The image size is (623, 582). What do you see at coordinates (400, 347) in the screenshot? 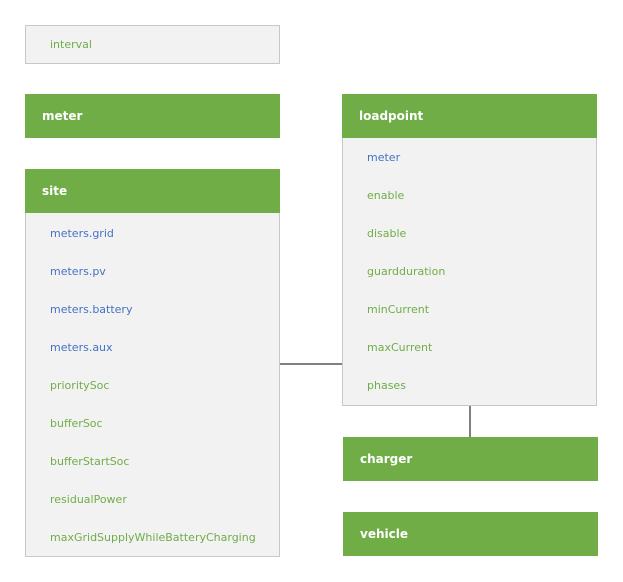
I see `loadpoint-item-label: maxCurrent` at bounding box center [400, 347].